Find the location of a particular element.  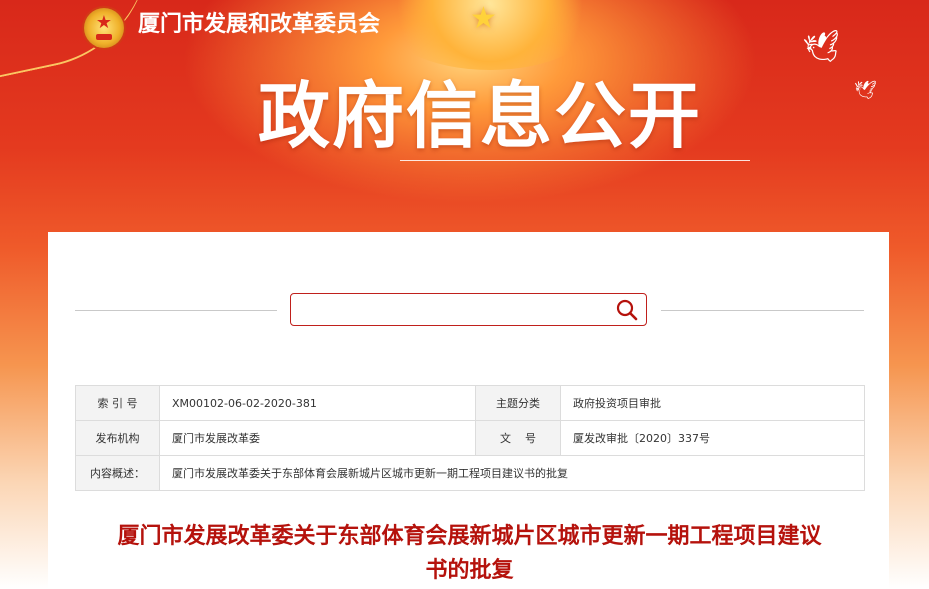

index-number-value: XM00102-06-02-2020-381 is located at coordinates (317, 403).